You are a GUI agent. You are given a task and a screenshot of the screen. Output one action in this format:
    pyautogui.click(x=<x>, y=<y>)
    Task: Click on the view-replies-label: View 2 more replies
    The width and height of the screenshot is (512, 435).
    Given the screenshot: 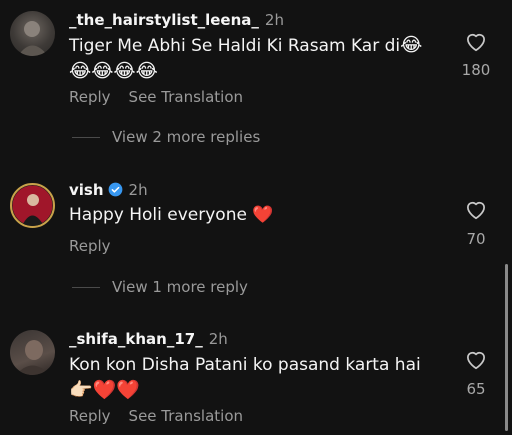 What is the action you would take?
    pyautogui.click(x=186, y=137)
    